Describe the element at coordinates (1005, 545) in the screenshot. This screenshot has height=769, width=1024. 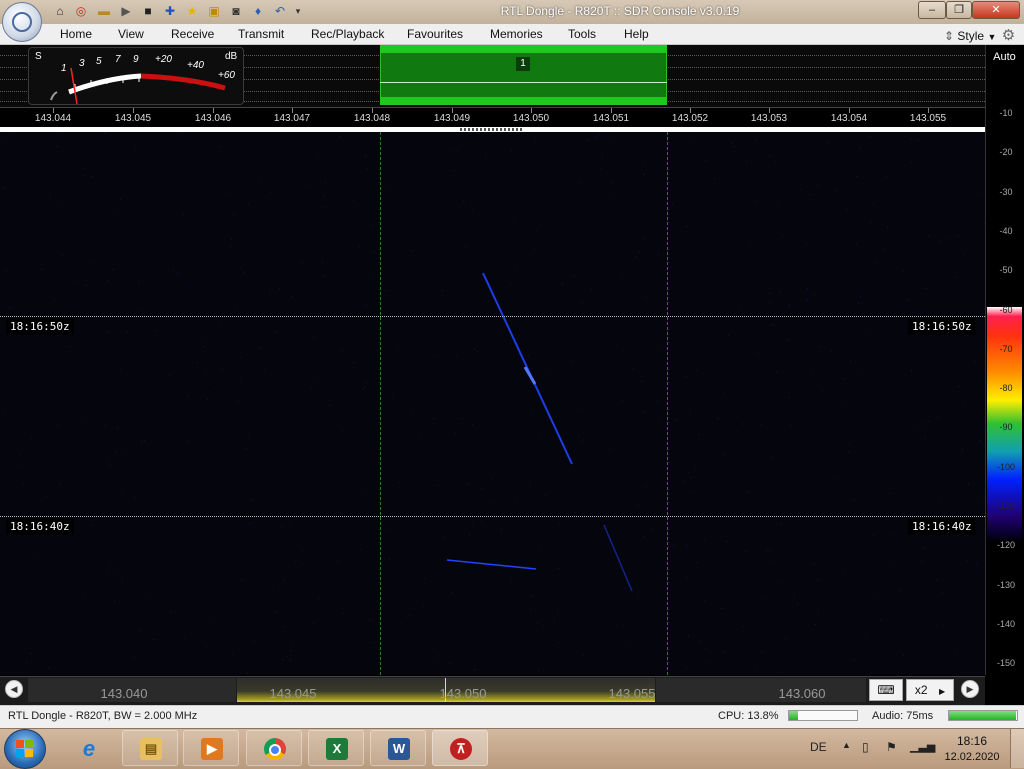
I see `db-tick-label: -120` at that location.